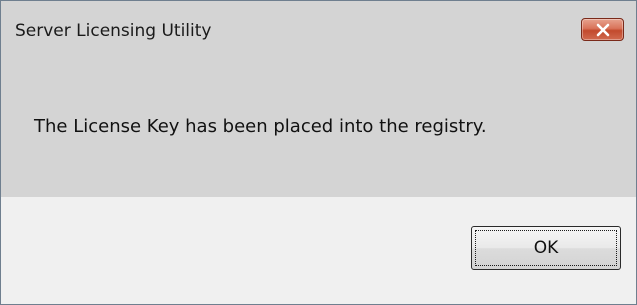  I want to click on window-title: Server Licensing Utility, so click(113, 31).